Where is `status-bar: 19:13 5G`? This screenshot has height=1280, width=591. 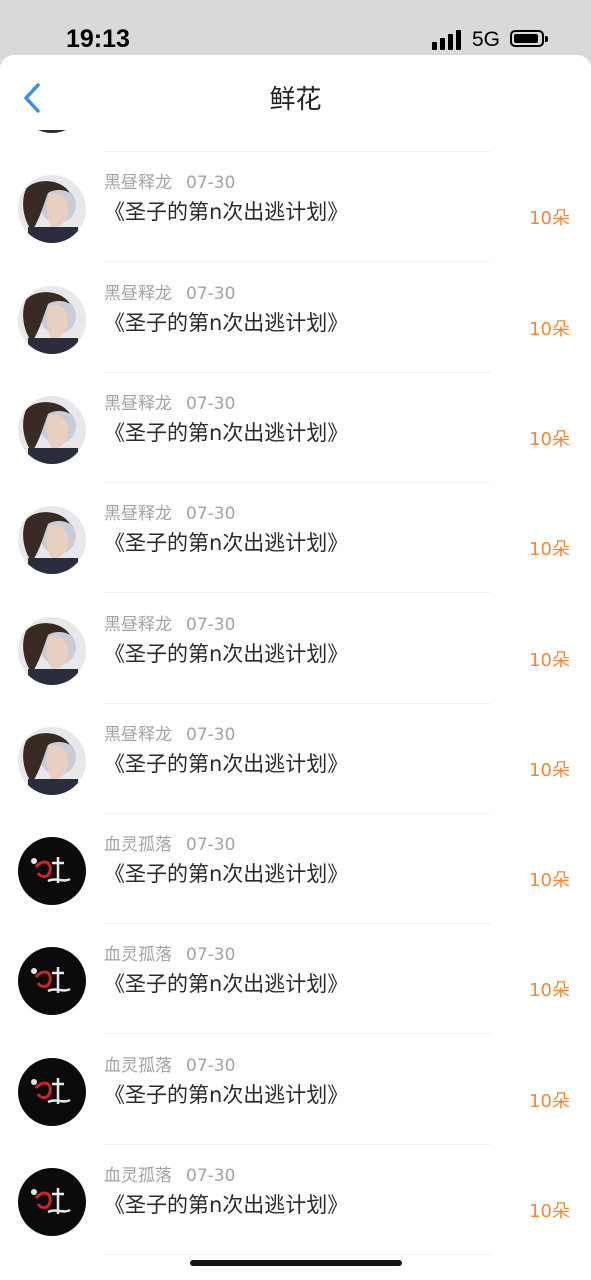 status-bar: 19:13 5G is located at coordinates (295, 29).